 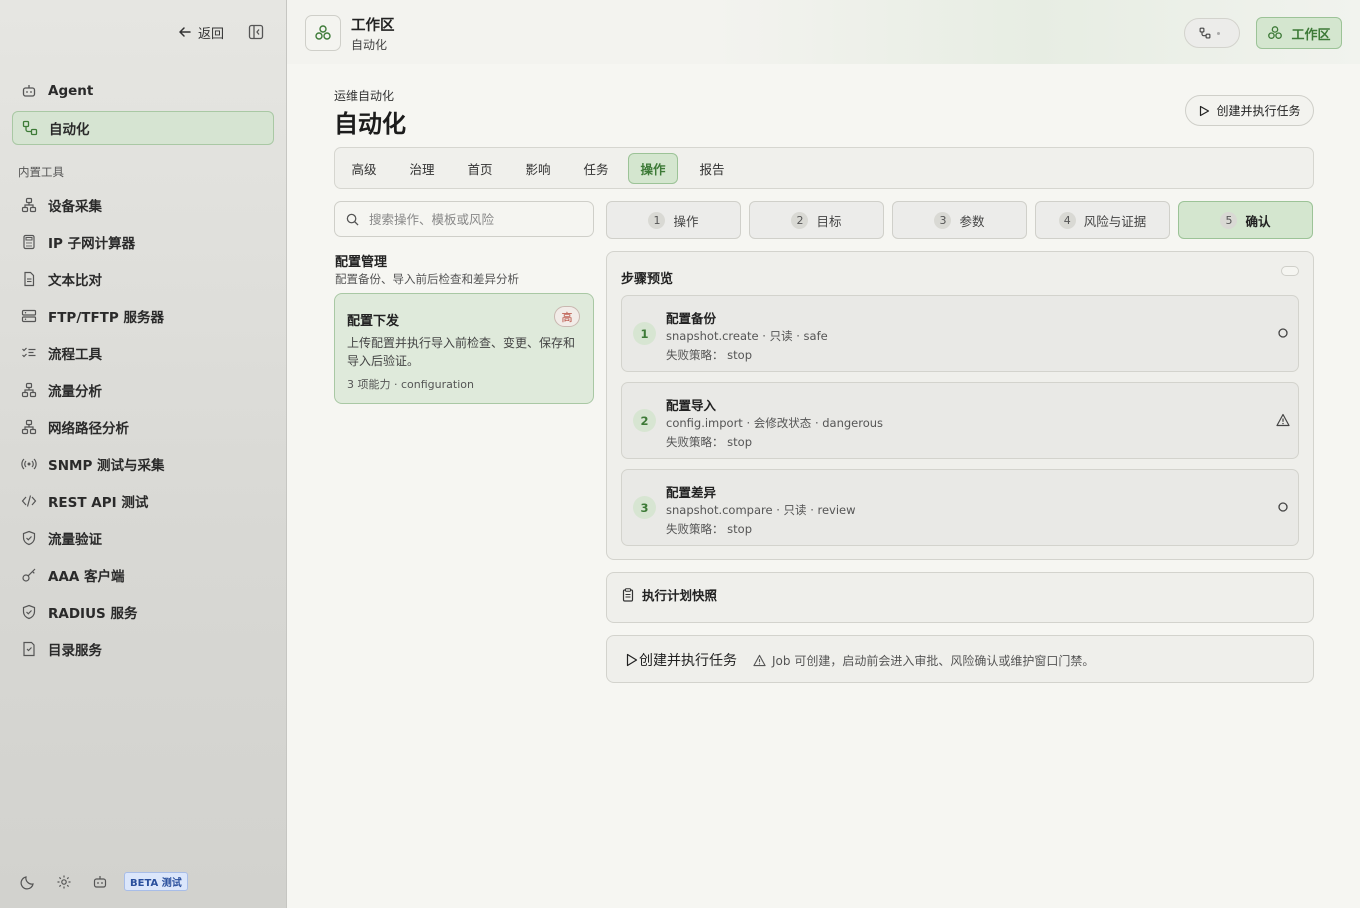 What do you see at coordinates (364, 168) in the screenshot?
I see `tab-advanced: 高级` at bounding box center [364, 168].